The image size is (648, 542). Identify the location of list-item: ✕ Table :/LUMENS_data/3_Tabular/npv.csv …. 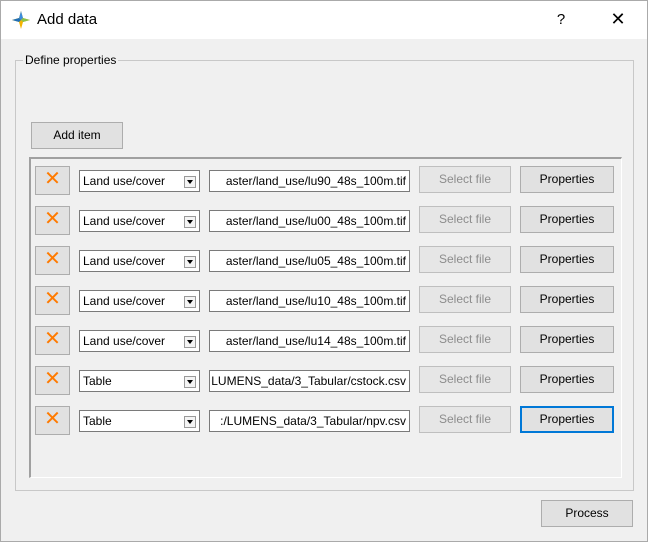
(324, 421).